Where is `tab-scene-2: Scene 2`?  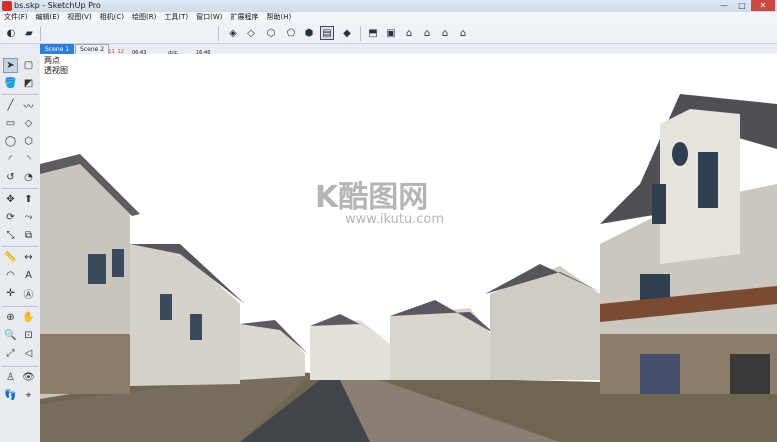 tab-scene-2: Scene 2 is located at coordinates (92, 49).